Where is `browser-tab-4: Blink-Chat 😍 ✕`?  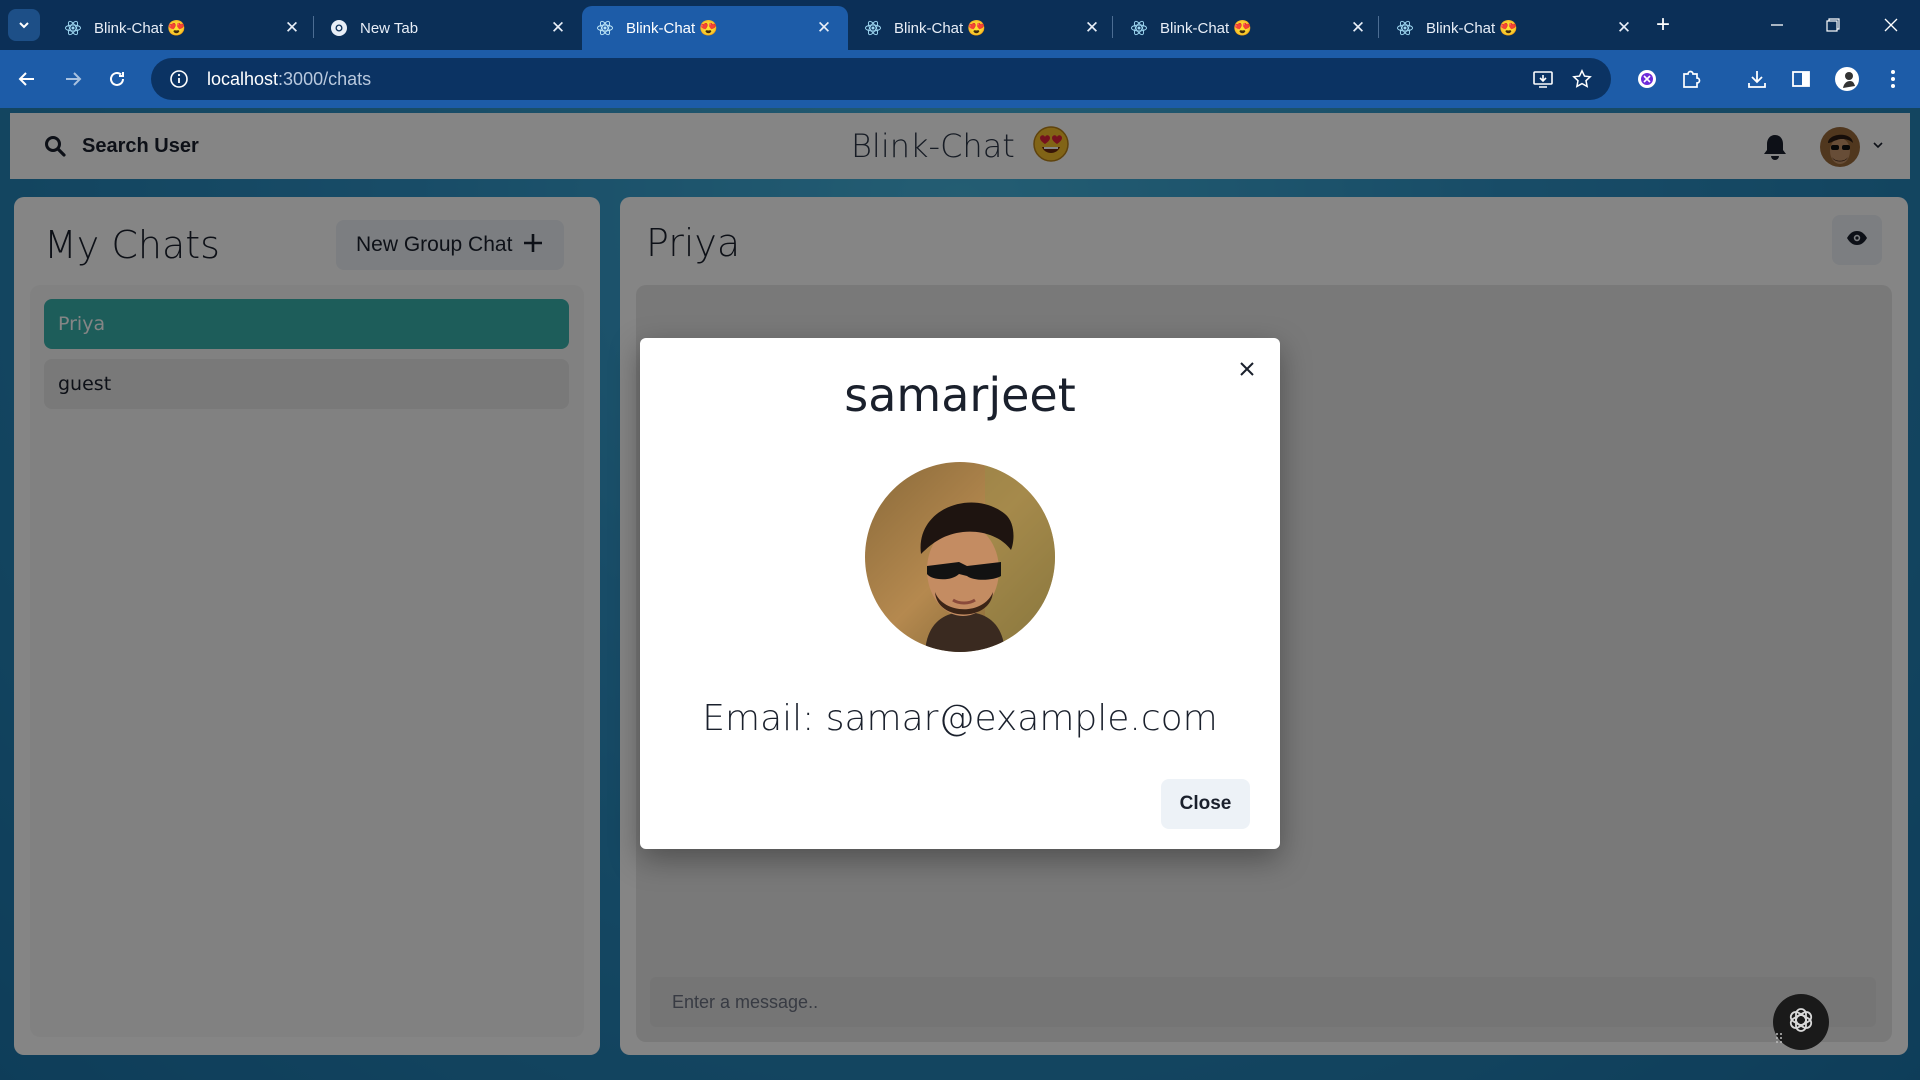 browser-tab-4: Blink-Chat 😍 ✕ is located at coordinates (983, 28).